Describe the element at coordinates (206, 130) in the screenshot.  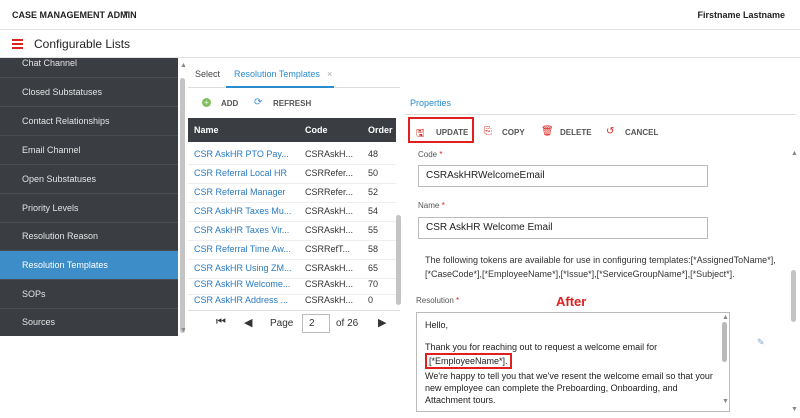
I see `column-header-name: Name` at that location.